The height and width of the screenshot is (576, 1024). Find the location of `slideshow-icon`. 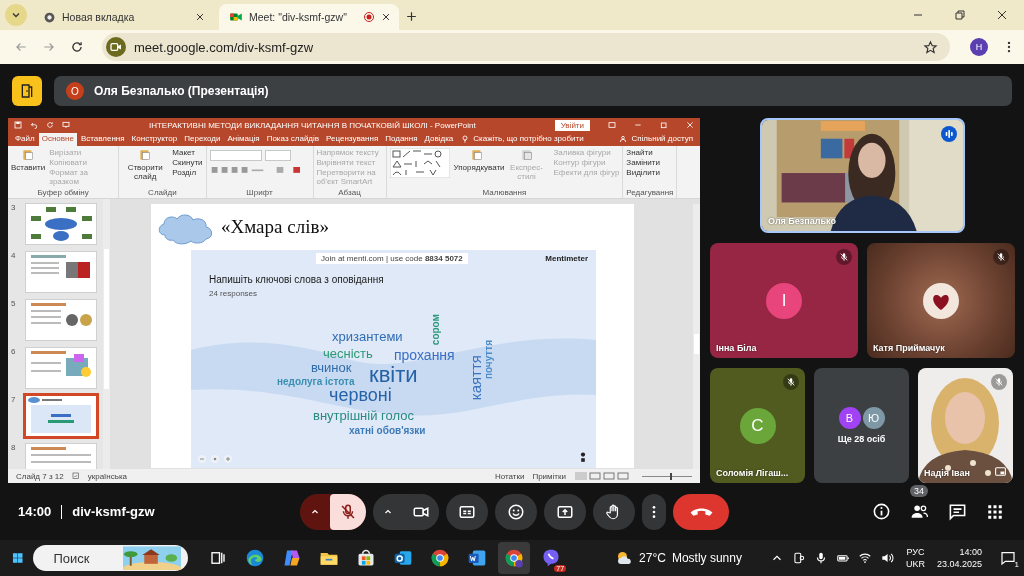

slideshow-icon is located at coordinates (66, 125).